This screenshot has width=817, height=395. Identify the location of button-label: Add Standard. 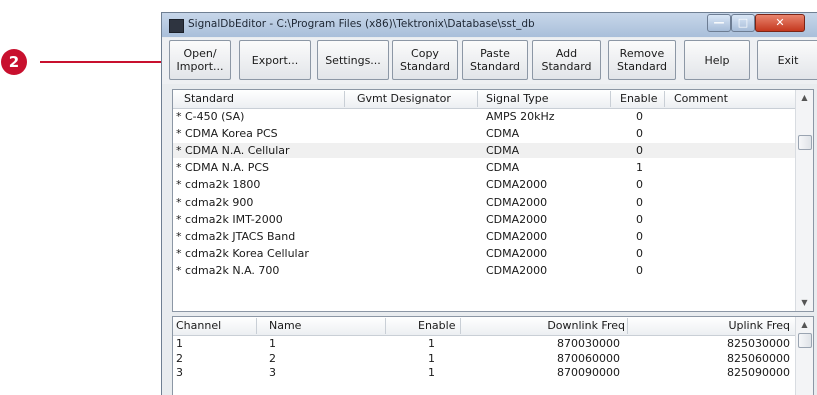
(566, 60).